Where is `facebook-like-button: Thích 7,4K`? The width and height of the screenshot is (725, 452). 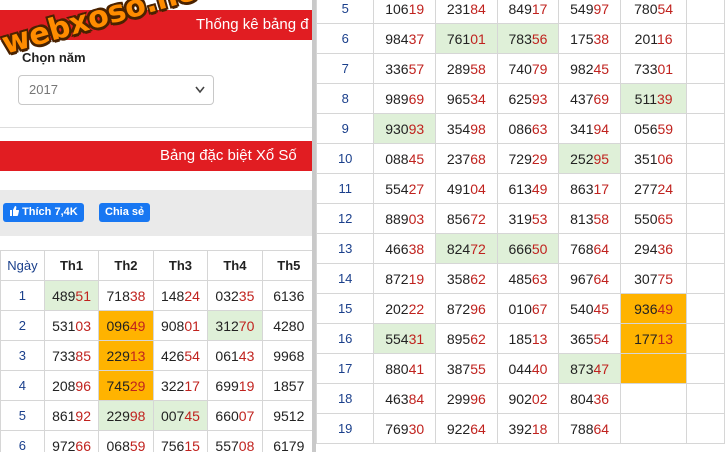 facebook-like-button: Thích 7,4K is located at coordinates (43, 212).